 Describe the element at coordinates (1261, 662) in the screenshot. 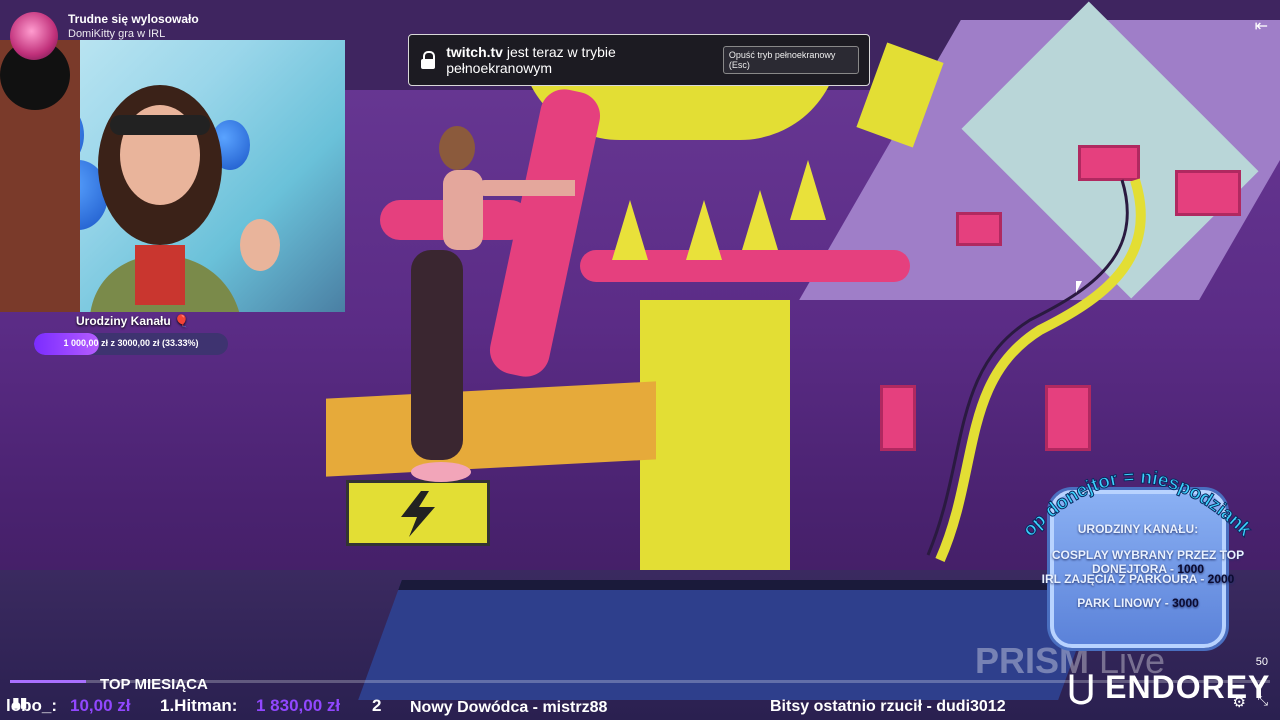

I see `volume-value: 50` at that location.